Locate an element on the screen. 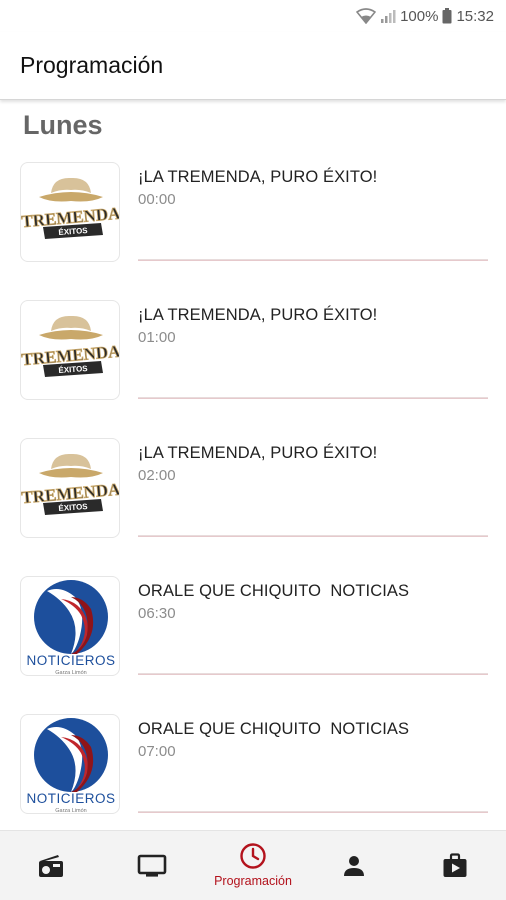 Image resolution: width=506 pixels, height=900 pixels. nav-item-profile is located at coordinates (354, 865).